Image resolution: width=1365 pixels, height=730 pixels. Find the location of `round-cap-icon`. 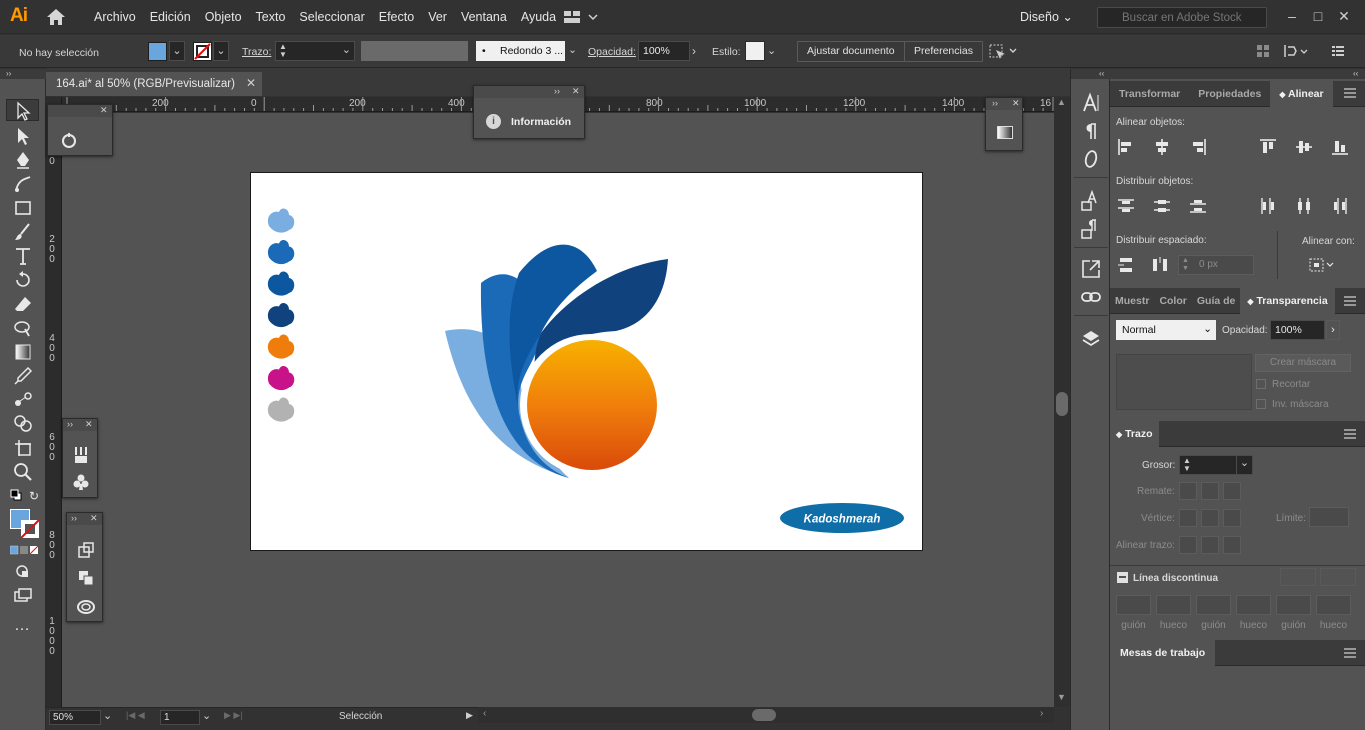

round-cap-icon is located at coordinates (1210, 491).